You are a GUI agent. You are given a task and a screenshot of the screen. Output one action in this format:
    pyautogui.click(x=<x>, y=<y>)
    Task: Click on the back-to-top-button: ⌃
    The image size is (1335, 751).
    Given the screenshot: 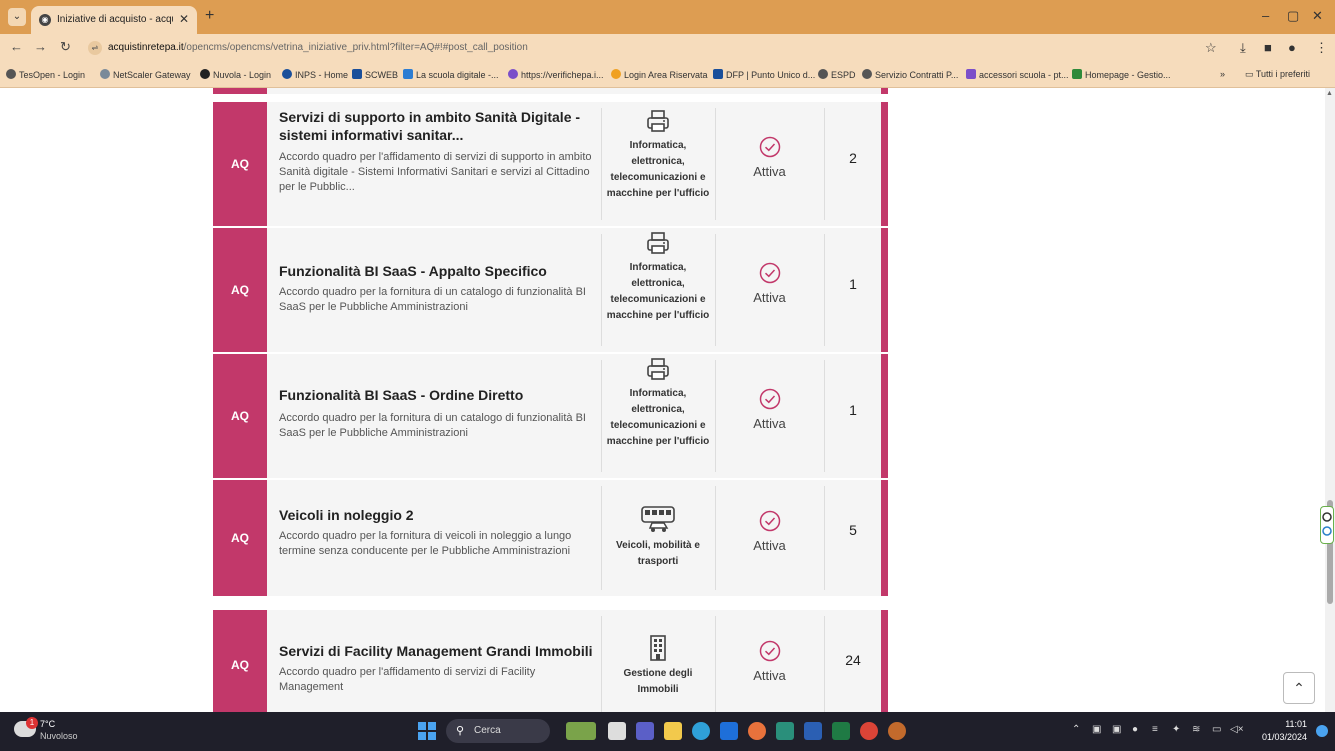 What is the action you would take?
    pyautogui.click(x=1299, y=688)
    